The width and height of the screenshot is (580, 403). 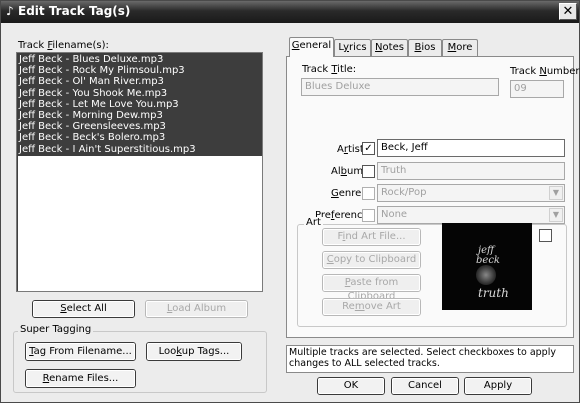 I want to click on list-item: Jeff Beck - Beck's Bolero.mp3, so click(x=139, y=137).